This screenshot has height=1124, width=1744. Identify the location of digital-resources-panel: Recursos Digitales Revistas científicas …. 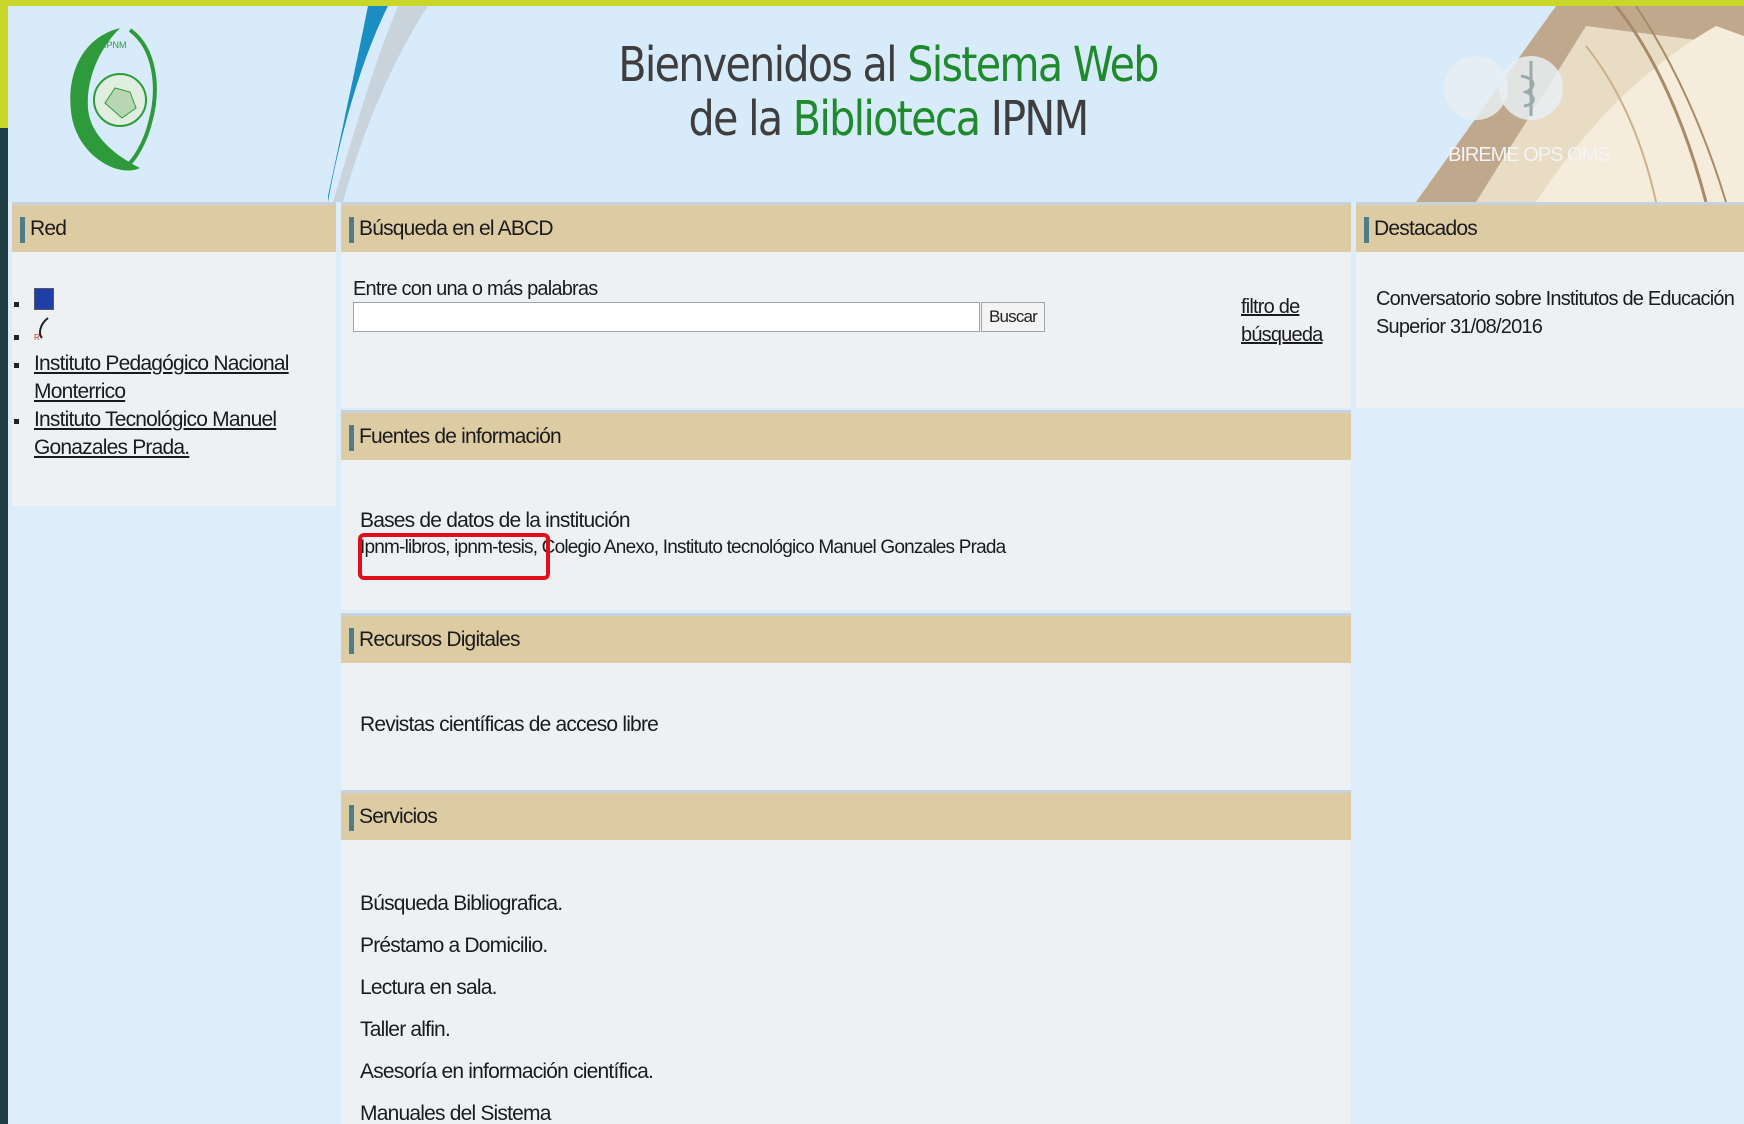
(846, 702).